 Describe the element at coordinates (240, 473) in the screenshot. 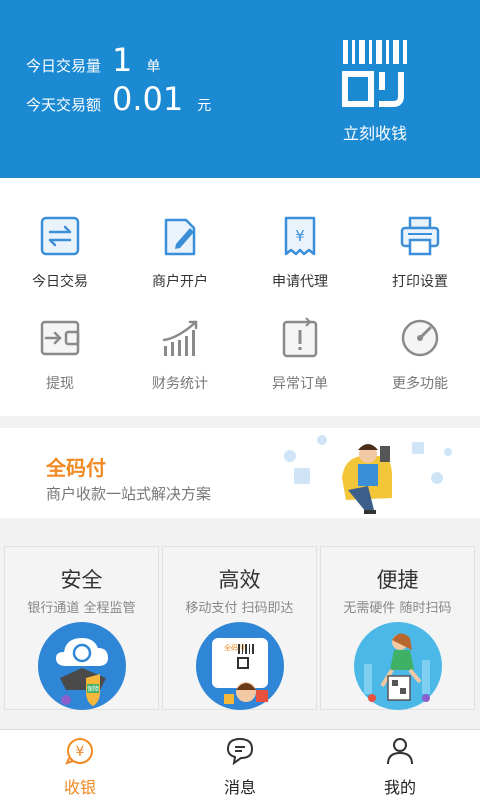

I see `quanmafu-banner: 全码付 商户收款一站式解决方案` at that location.